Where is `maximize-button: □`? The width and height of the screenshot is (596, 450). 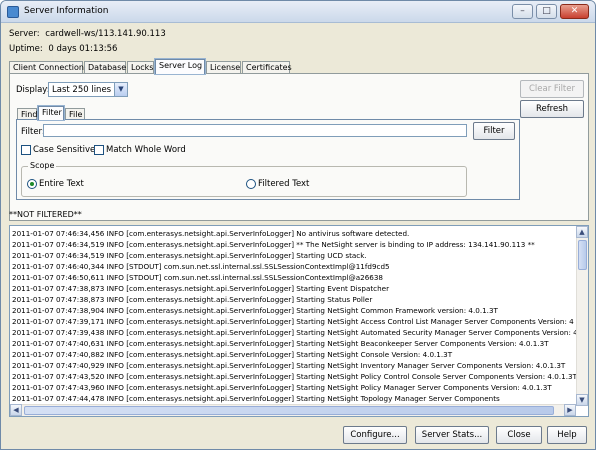 maximize-button: □ is located at coordinates (546, 11).